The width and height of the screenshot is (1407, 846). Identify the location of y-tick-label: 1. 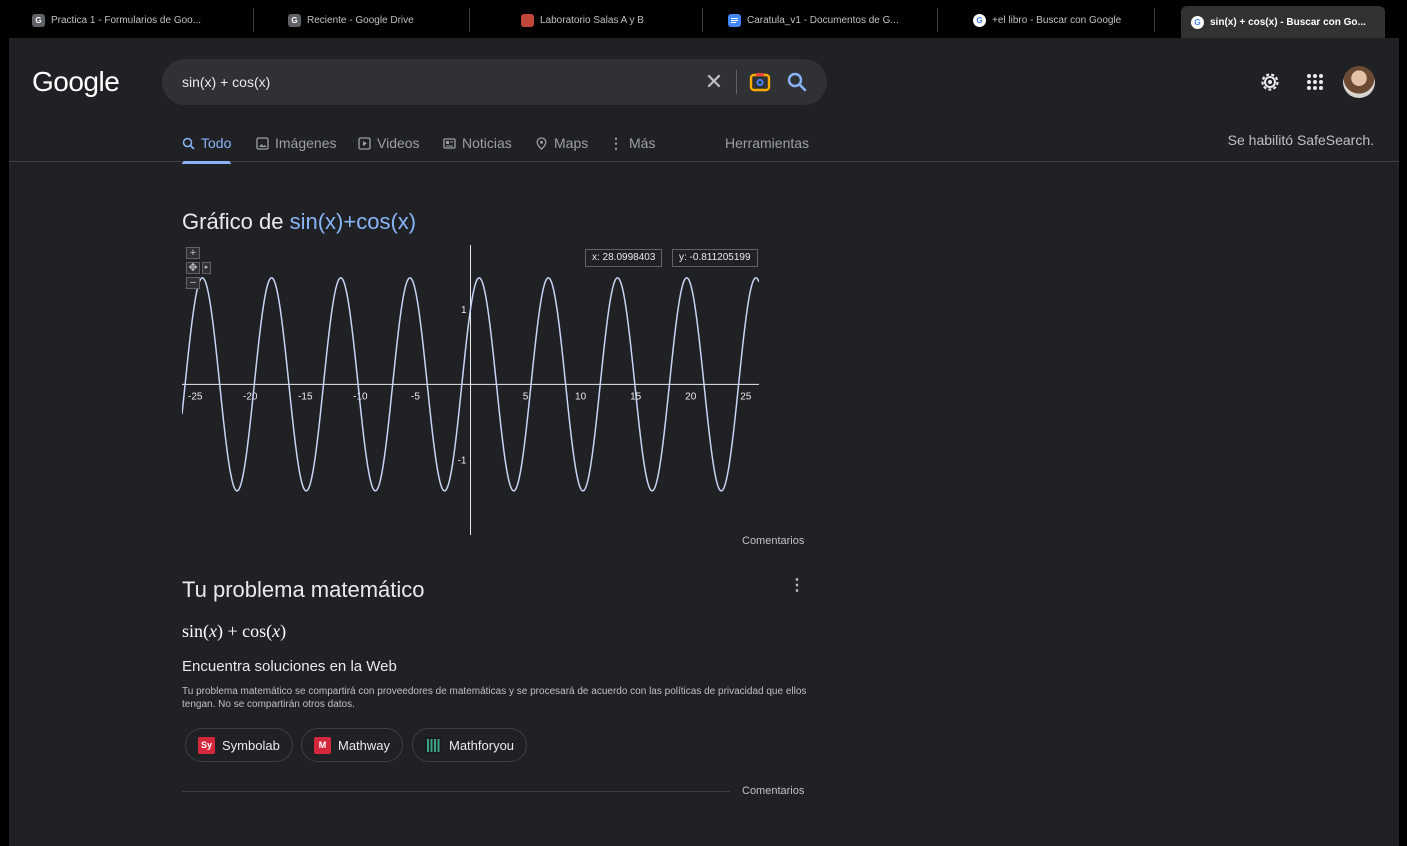
(464, 310).